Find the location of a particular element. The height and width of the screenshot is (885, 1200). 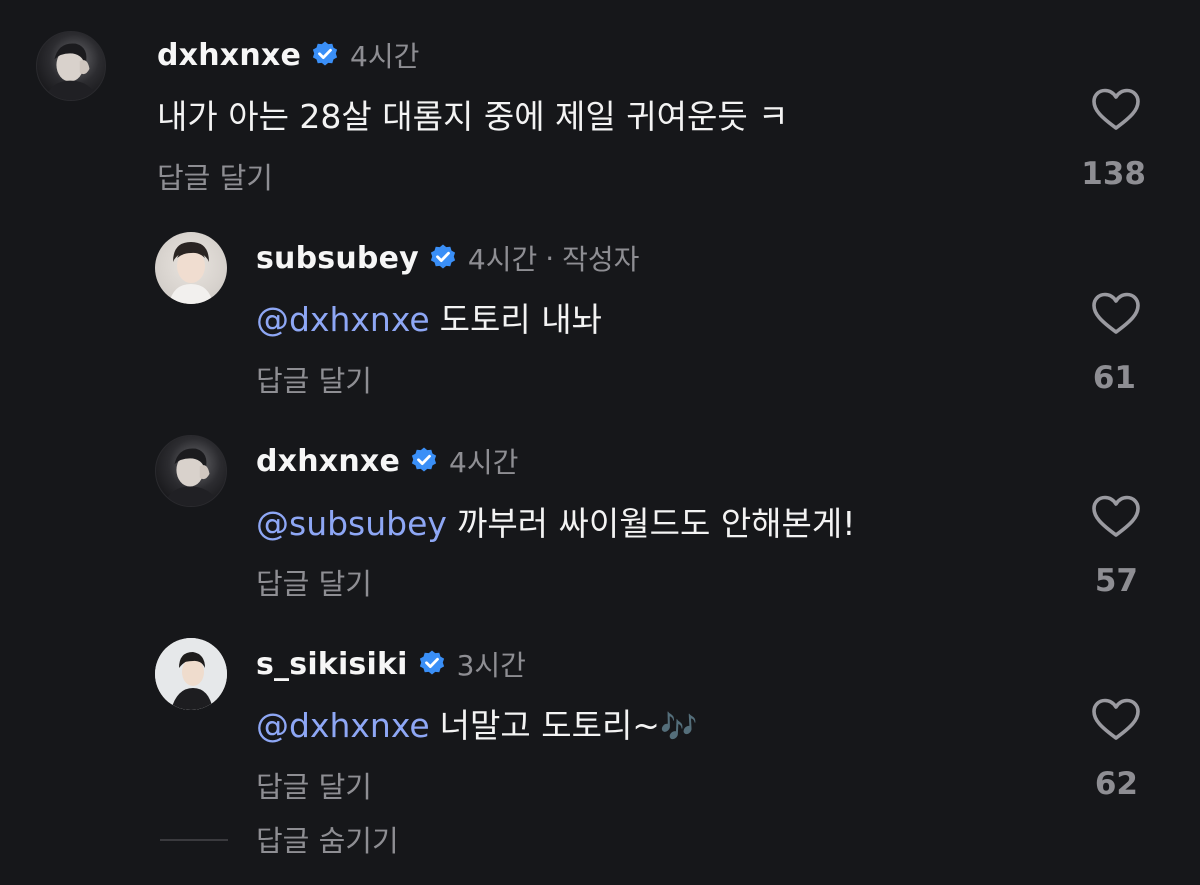

username: s_sikisiki is located at coordinates (332, 664).